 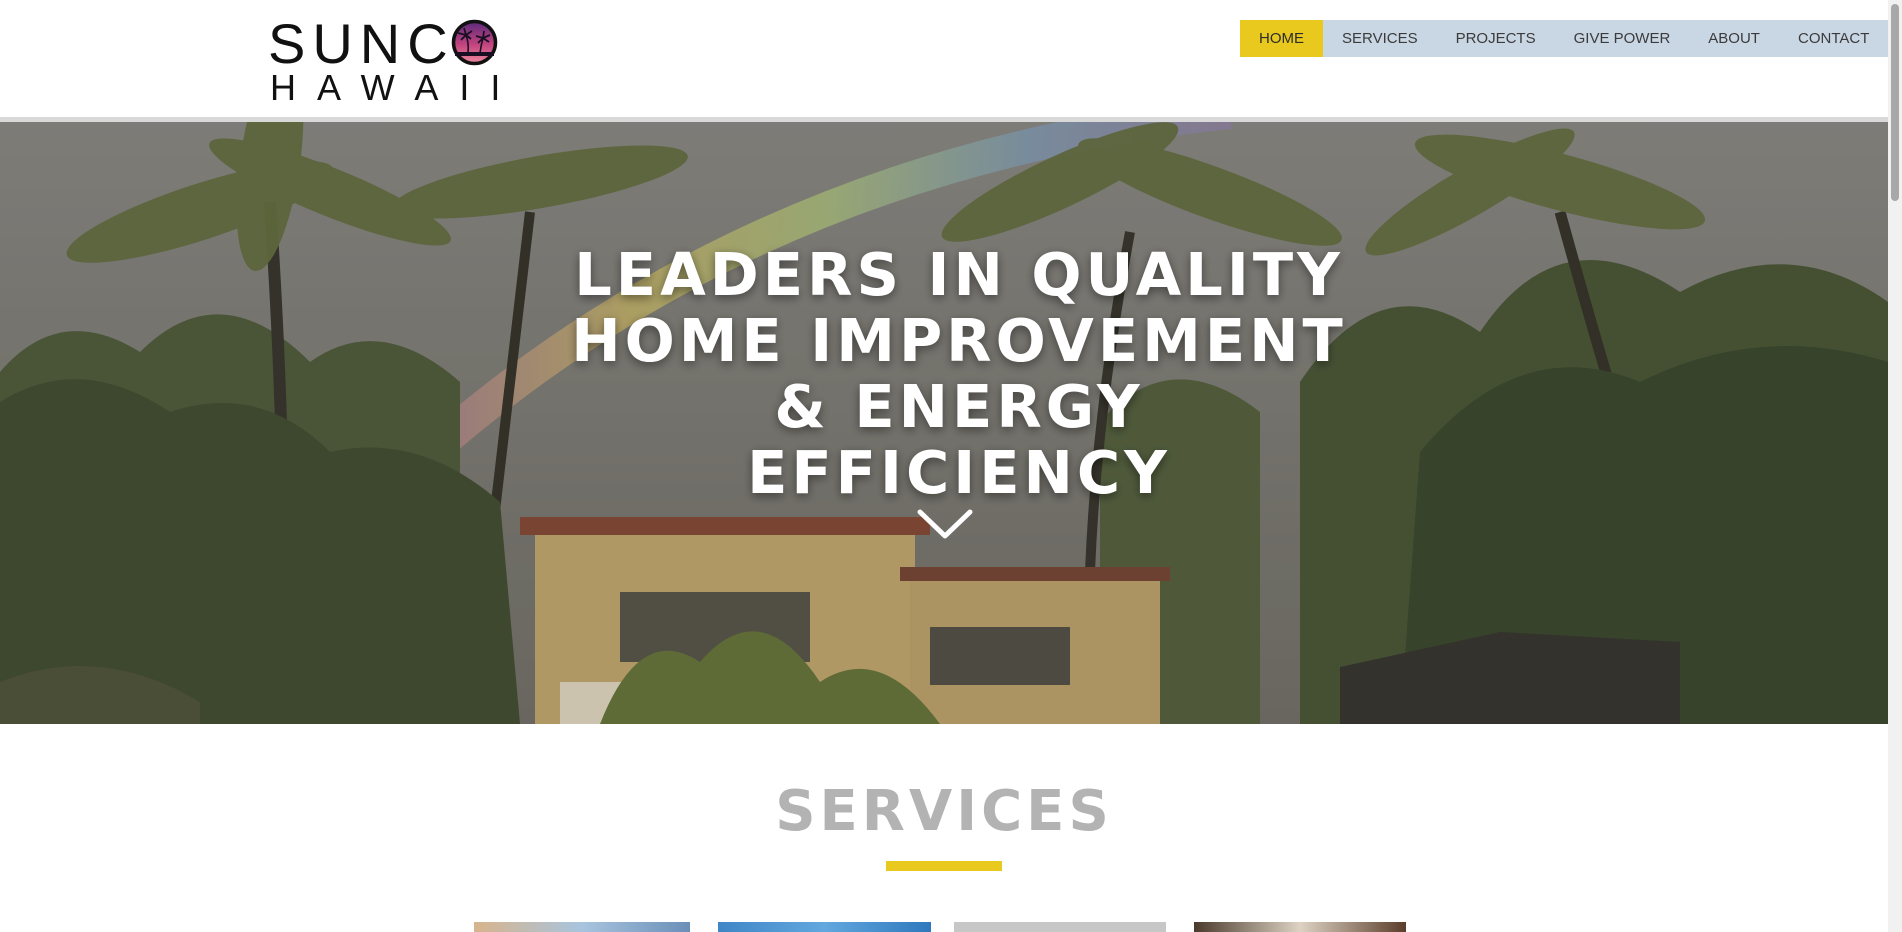 I want to click on hero-headline-line: & ENERGY, so click(x=959, y=406).